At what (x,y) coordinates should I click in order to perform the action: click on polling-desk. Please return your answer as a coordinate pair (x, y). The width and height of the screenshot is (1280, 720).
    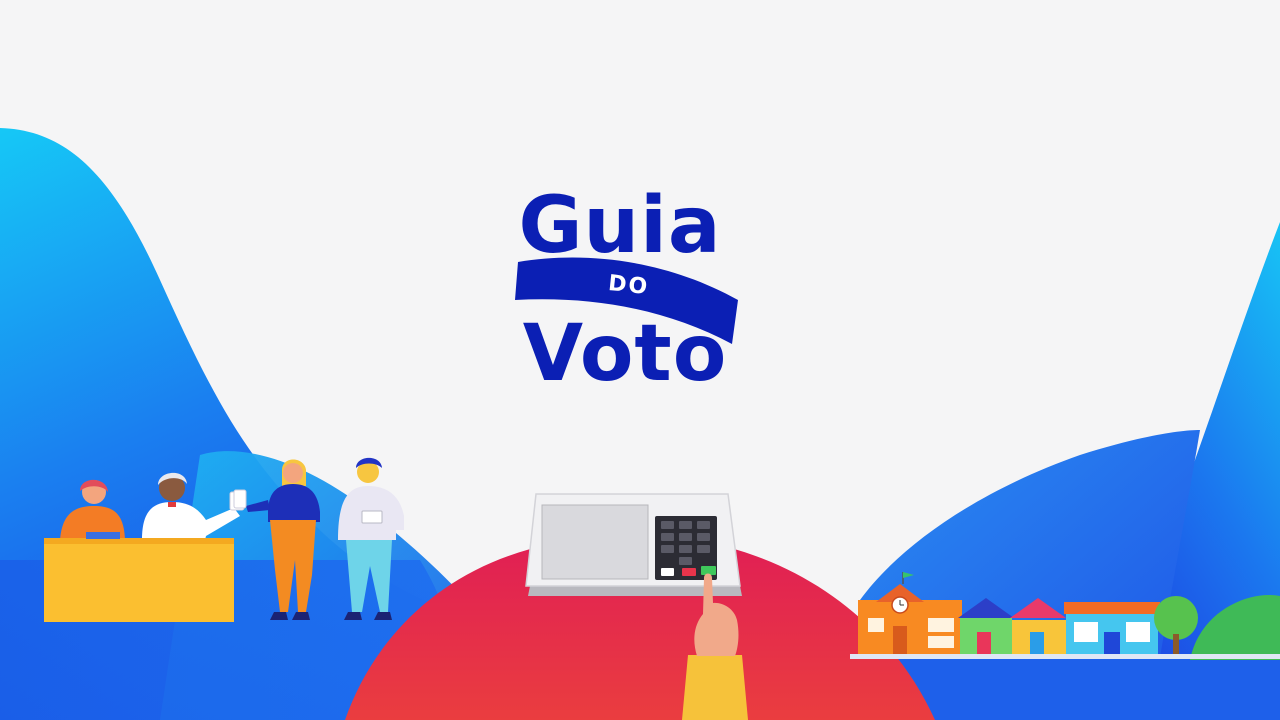
    Looking at the image, I should click on (139, 581).